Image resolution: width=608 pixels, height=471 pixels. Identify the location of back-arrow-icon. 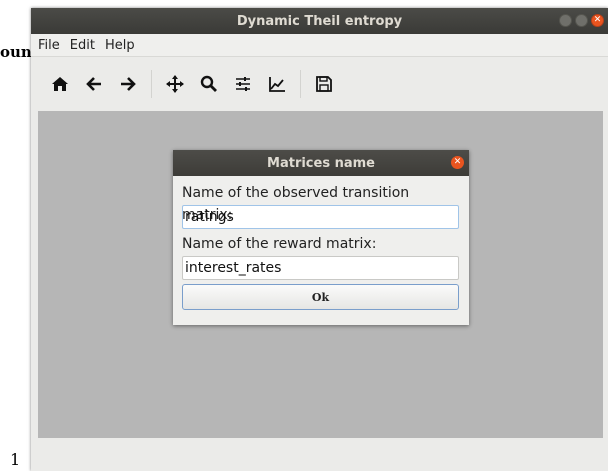
(94, 84).